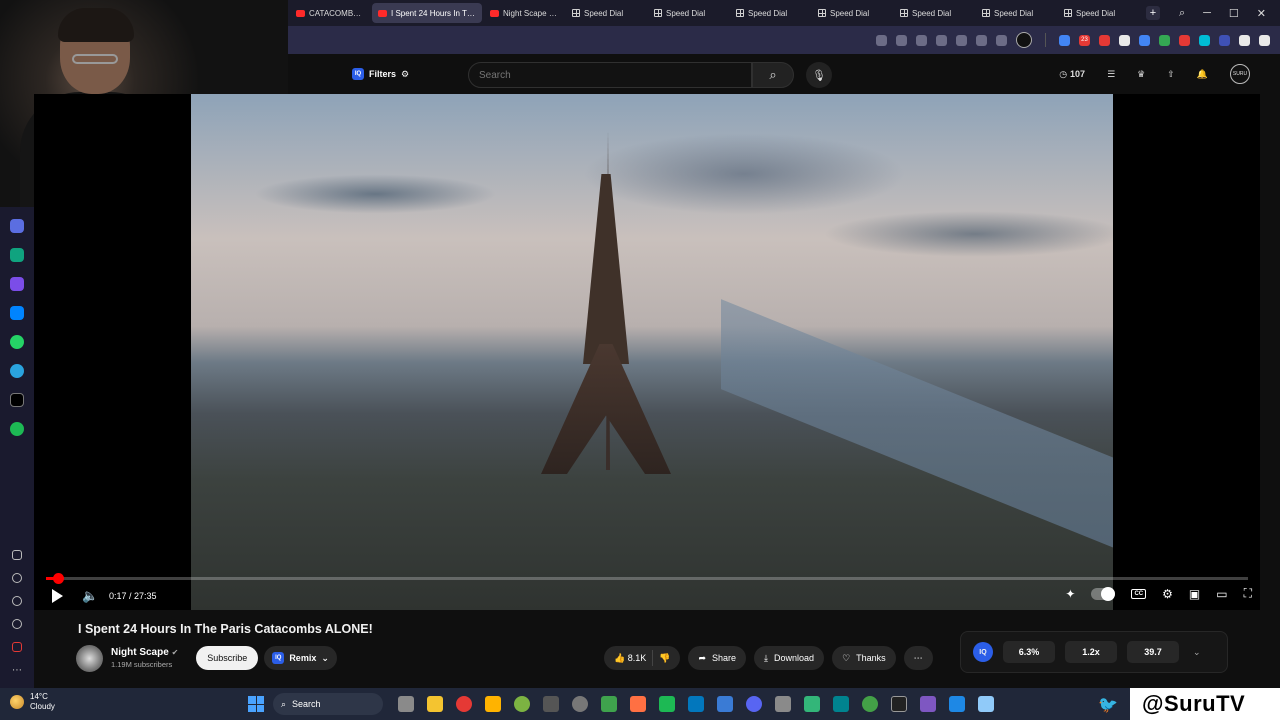  What do you see at coordinates (773, 75) in the screenshot?
I see `search-button: ⌕` at bounding box center [773, 75].